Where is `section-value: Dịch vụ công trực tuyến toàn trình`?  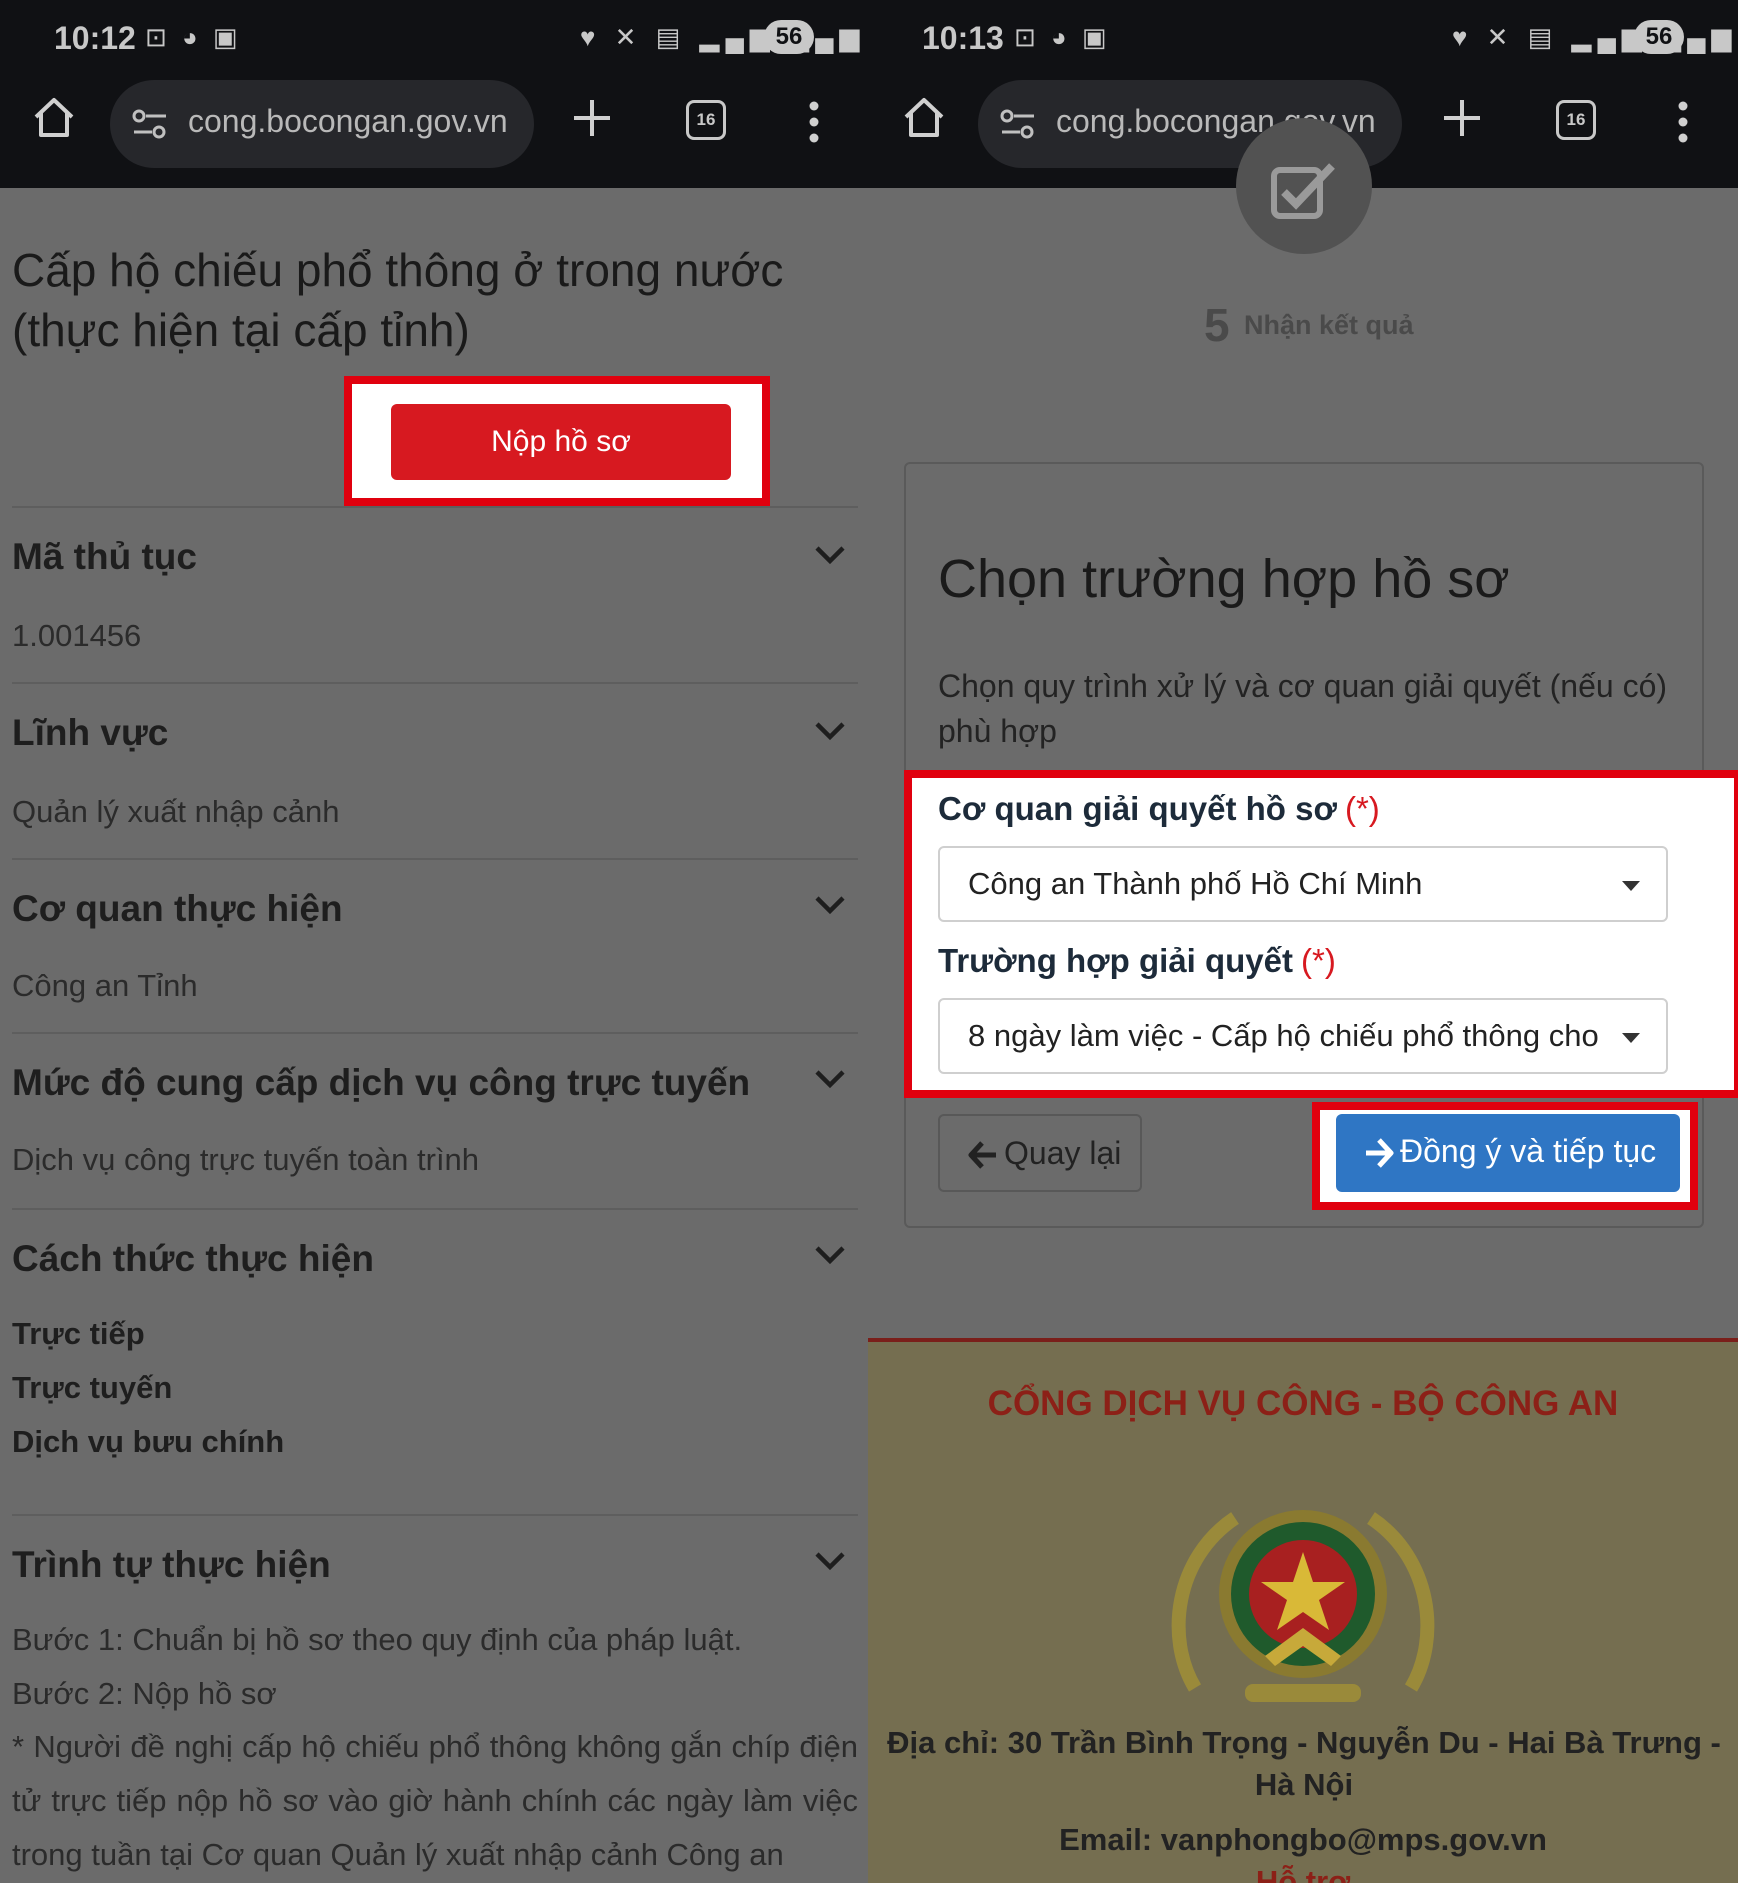
section-value: Dịch vụ công trực tuyến toàn trình is located at coordinates (246, 1159).